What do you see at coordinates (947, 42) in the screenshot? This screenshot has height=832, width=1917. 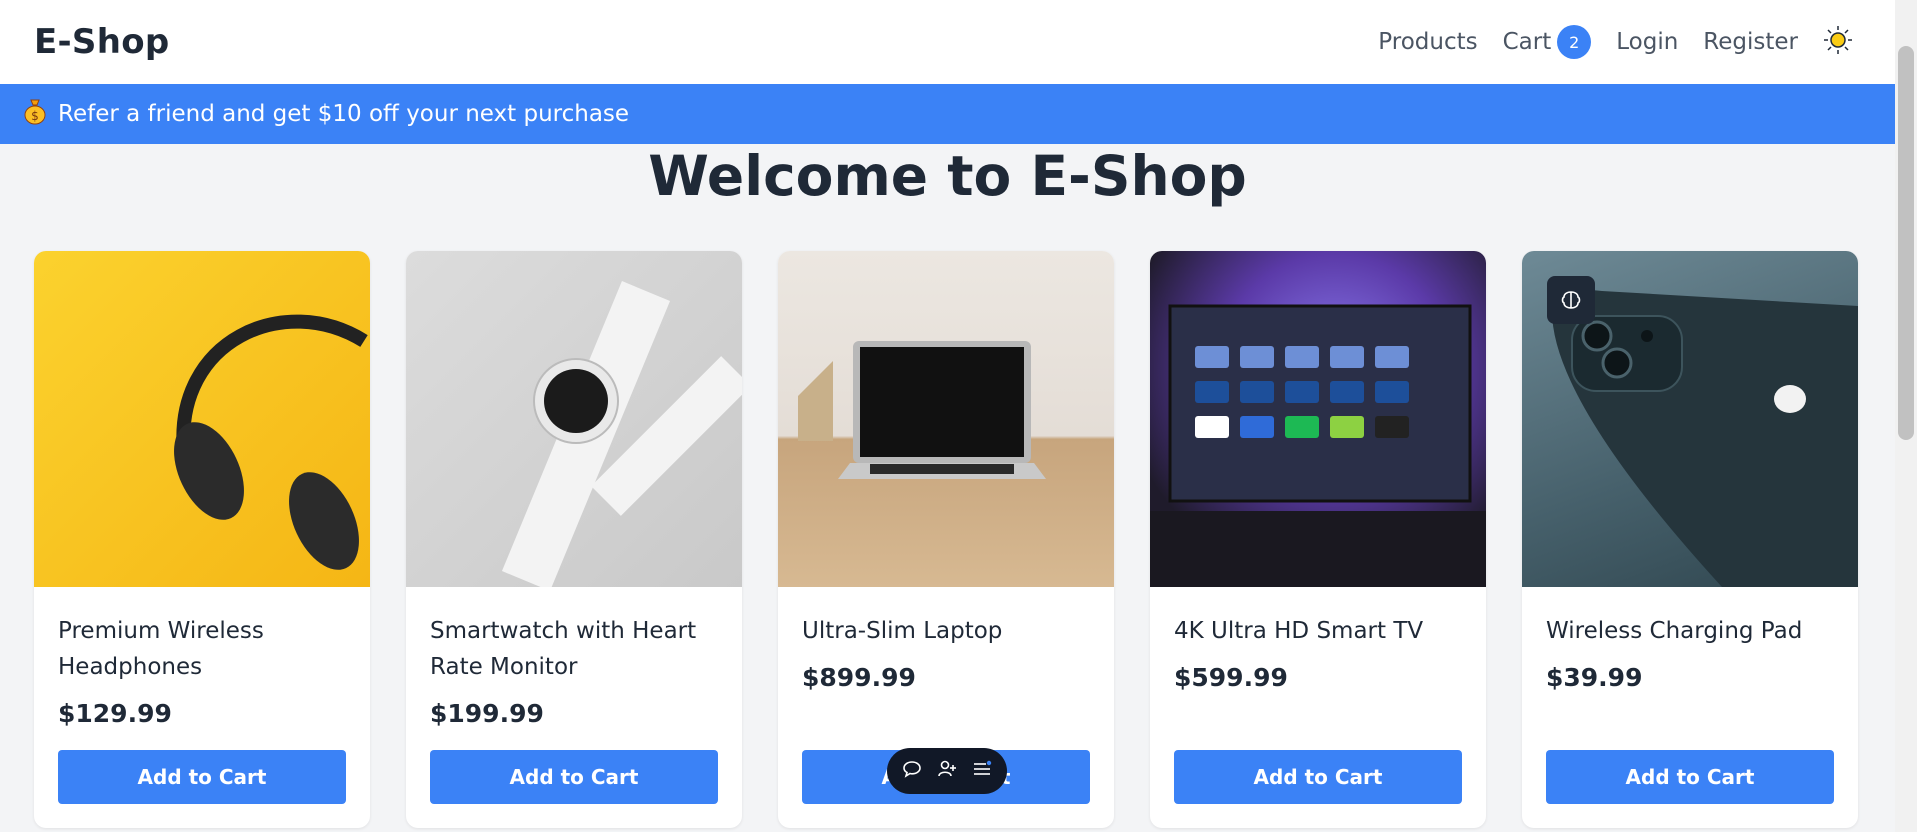 I see `top-navbar: E-Shop Products Cart 2 Login Register` at bounding box center [947, 42].